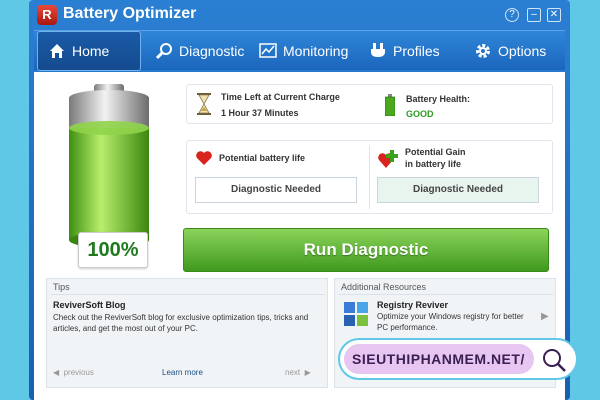  What do you see at coordinates (554, 15) in the screenshot?
I see `close-button: ✕` at bounding box center [554, 15].